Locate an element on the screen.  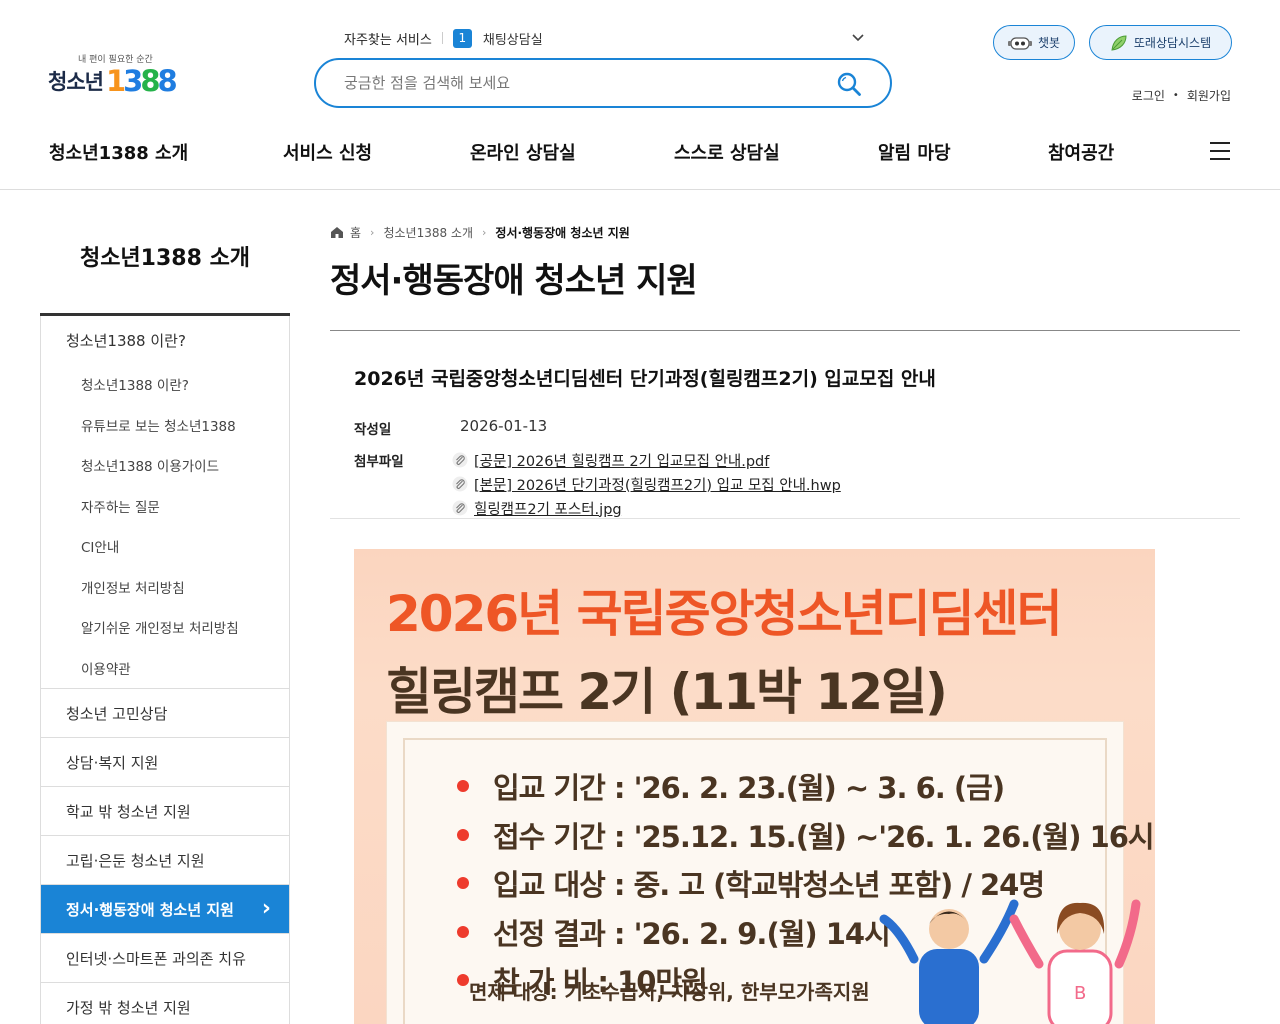
svg-text: B is located at coordinates (1080, 993).